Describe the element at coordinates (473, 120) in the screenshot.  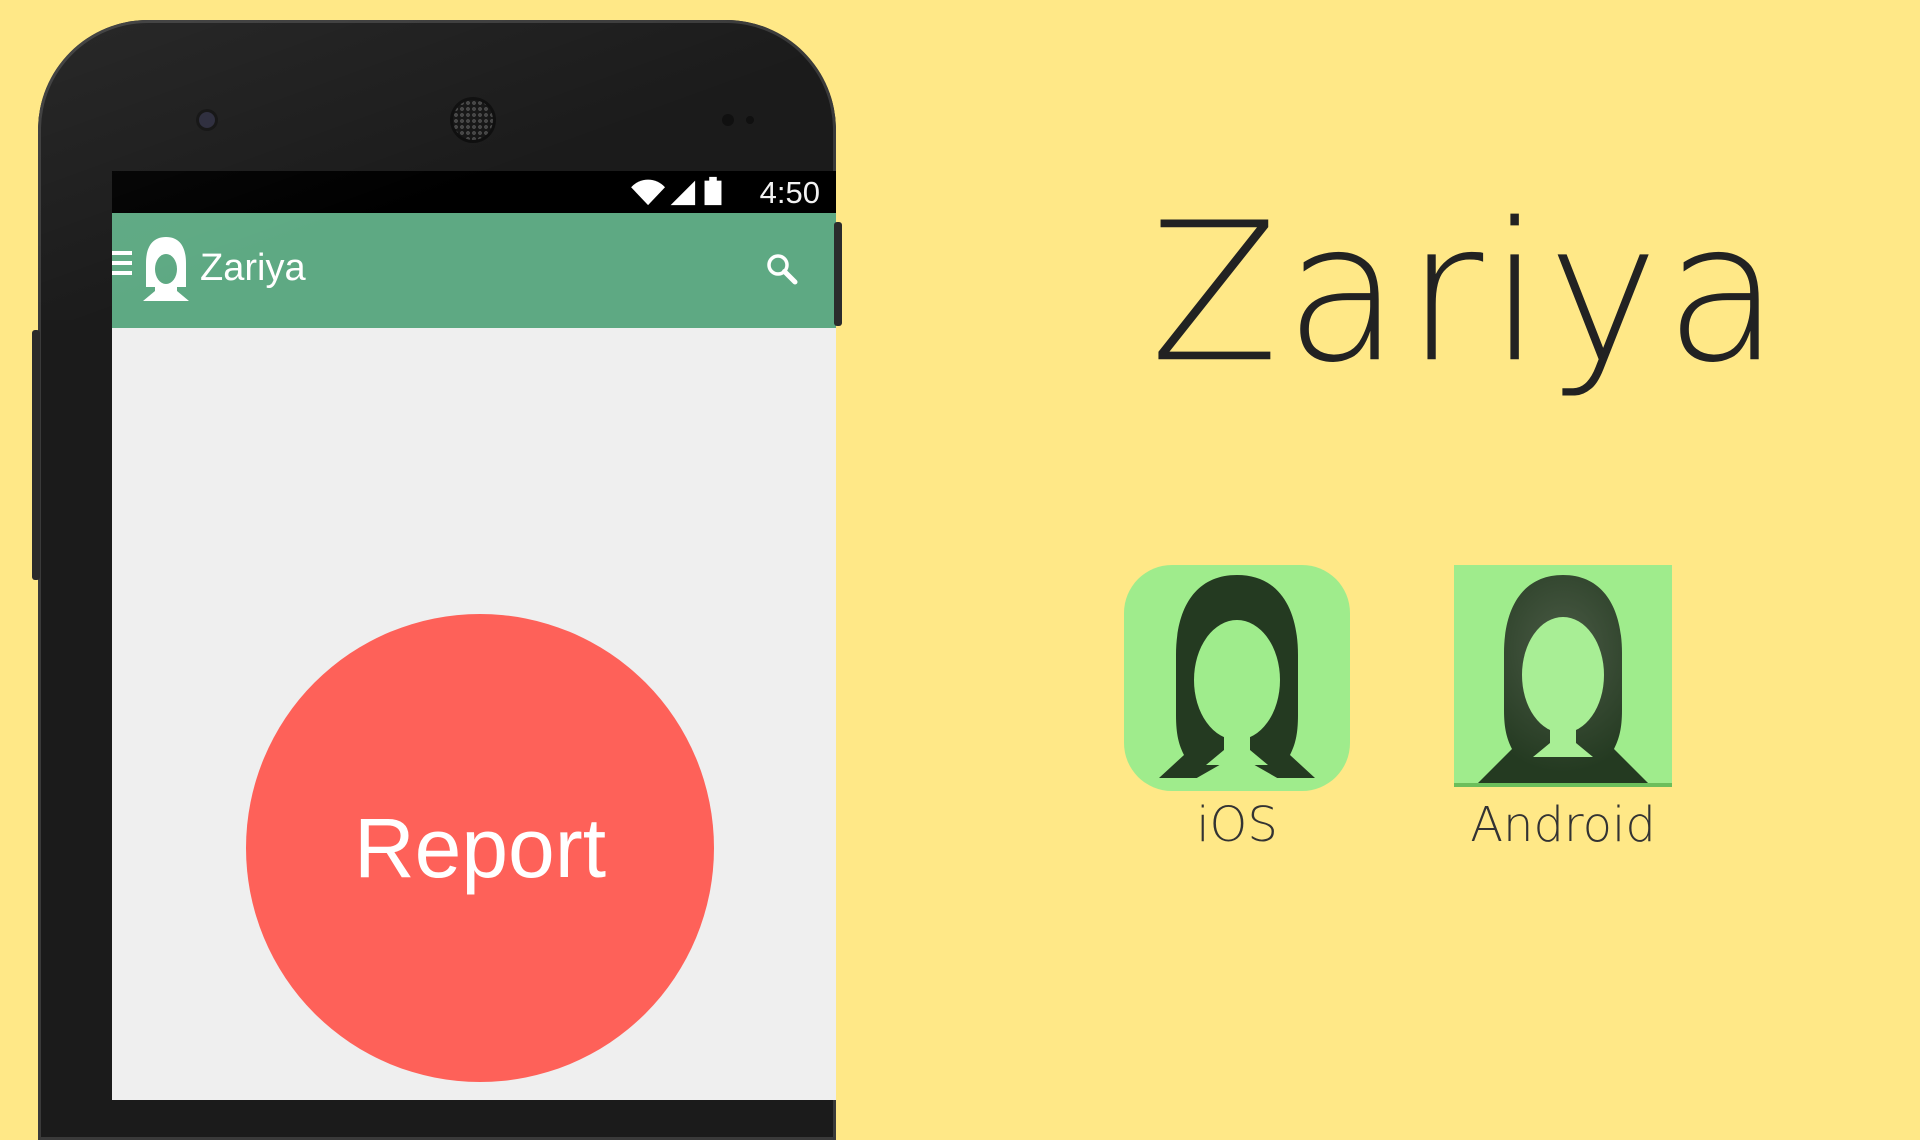
I see `earpiece-speaker` at that location.